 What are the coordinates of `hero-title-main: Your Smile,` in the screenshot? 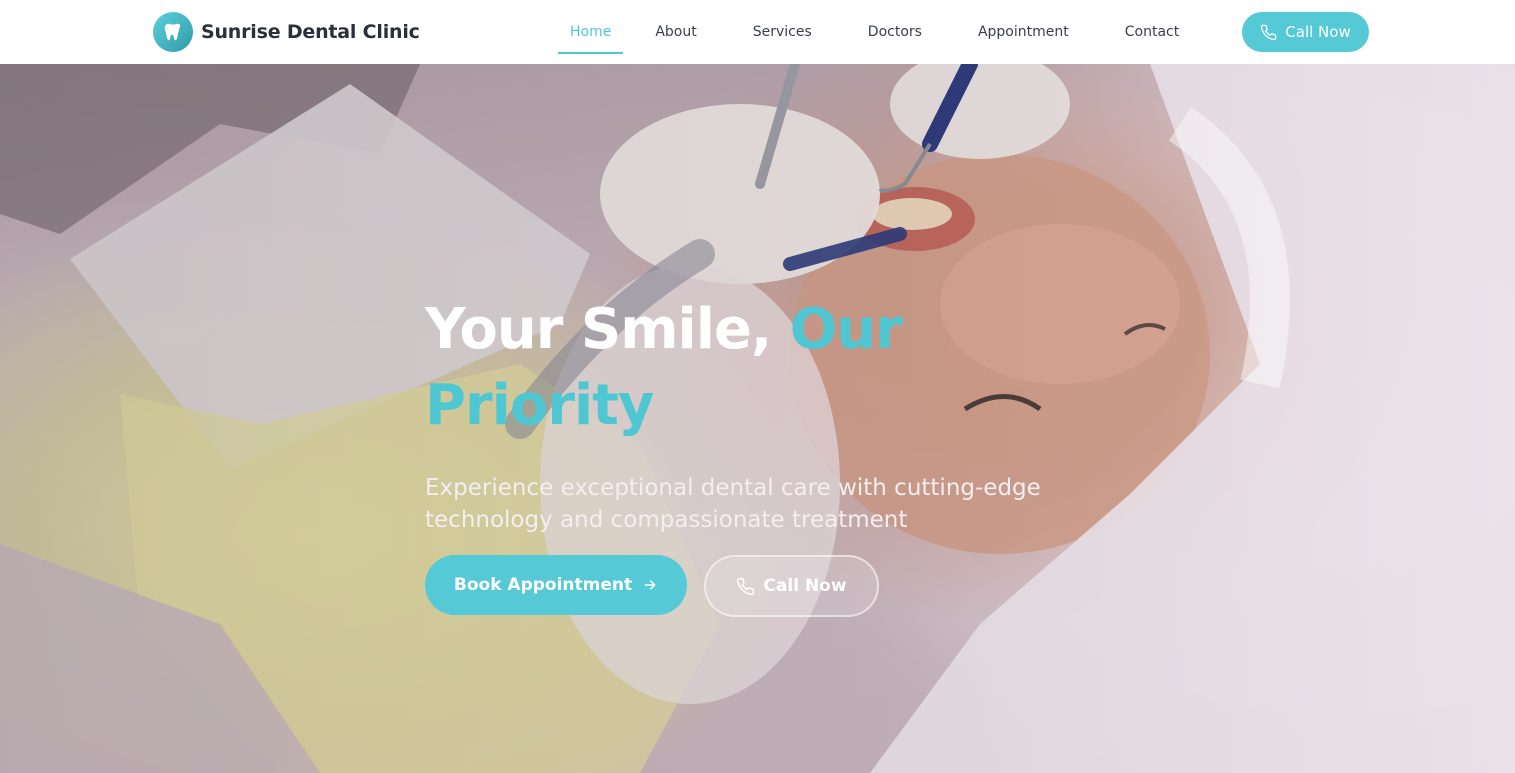 It's located at (598, 329).